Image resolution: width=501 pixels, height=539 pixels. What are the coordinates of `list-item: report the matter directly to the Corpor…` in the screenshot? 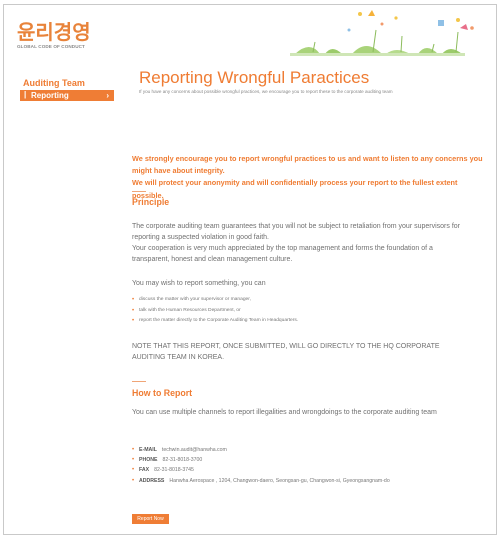 It's located at (215, 321).